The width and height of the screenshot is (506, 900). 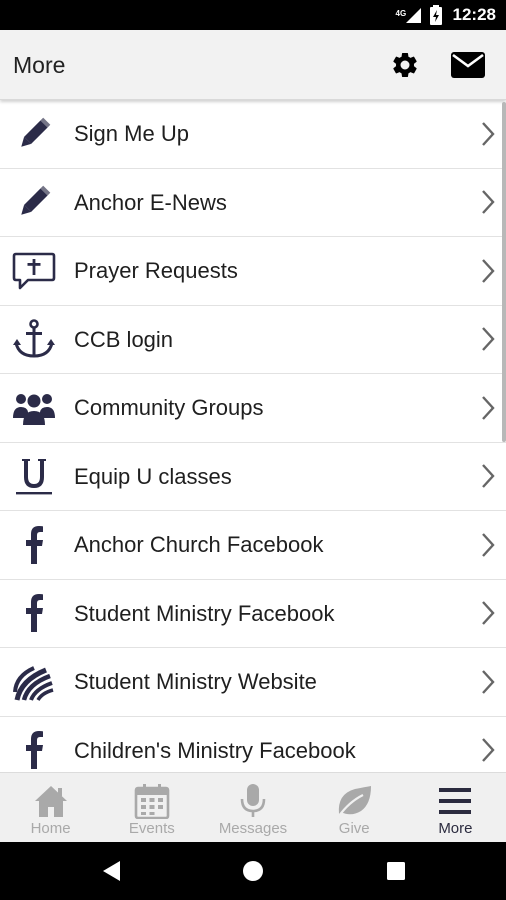 What do you see at coordinates (504, 272) in the screenshot?
I see `list-scrollbar` at bounding box center [504, 272].